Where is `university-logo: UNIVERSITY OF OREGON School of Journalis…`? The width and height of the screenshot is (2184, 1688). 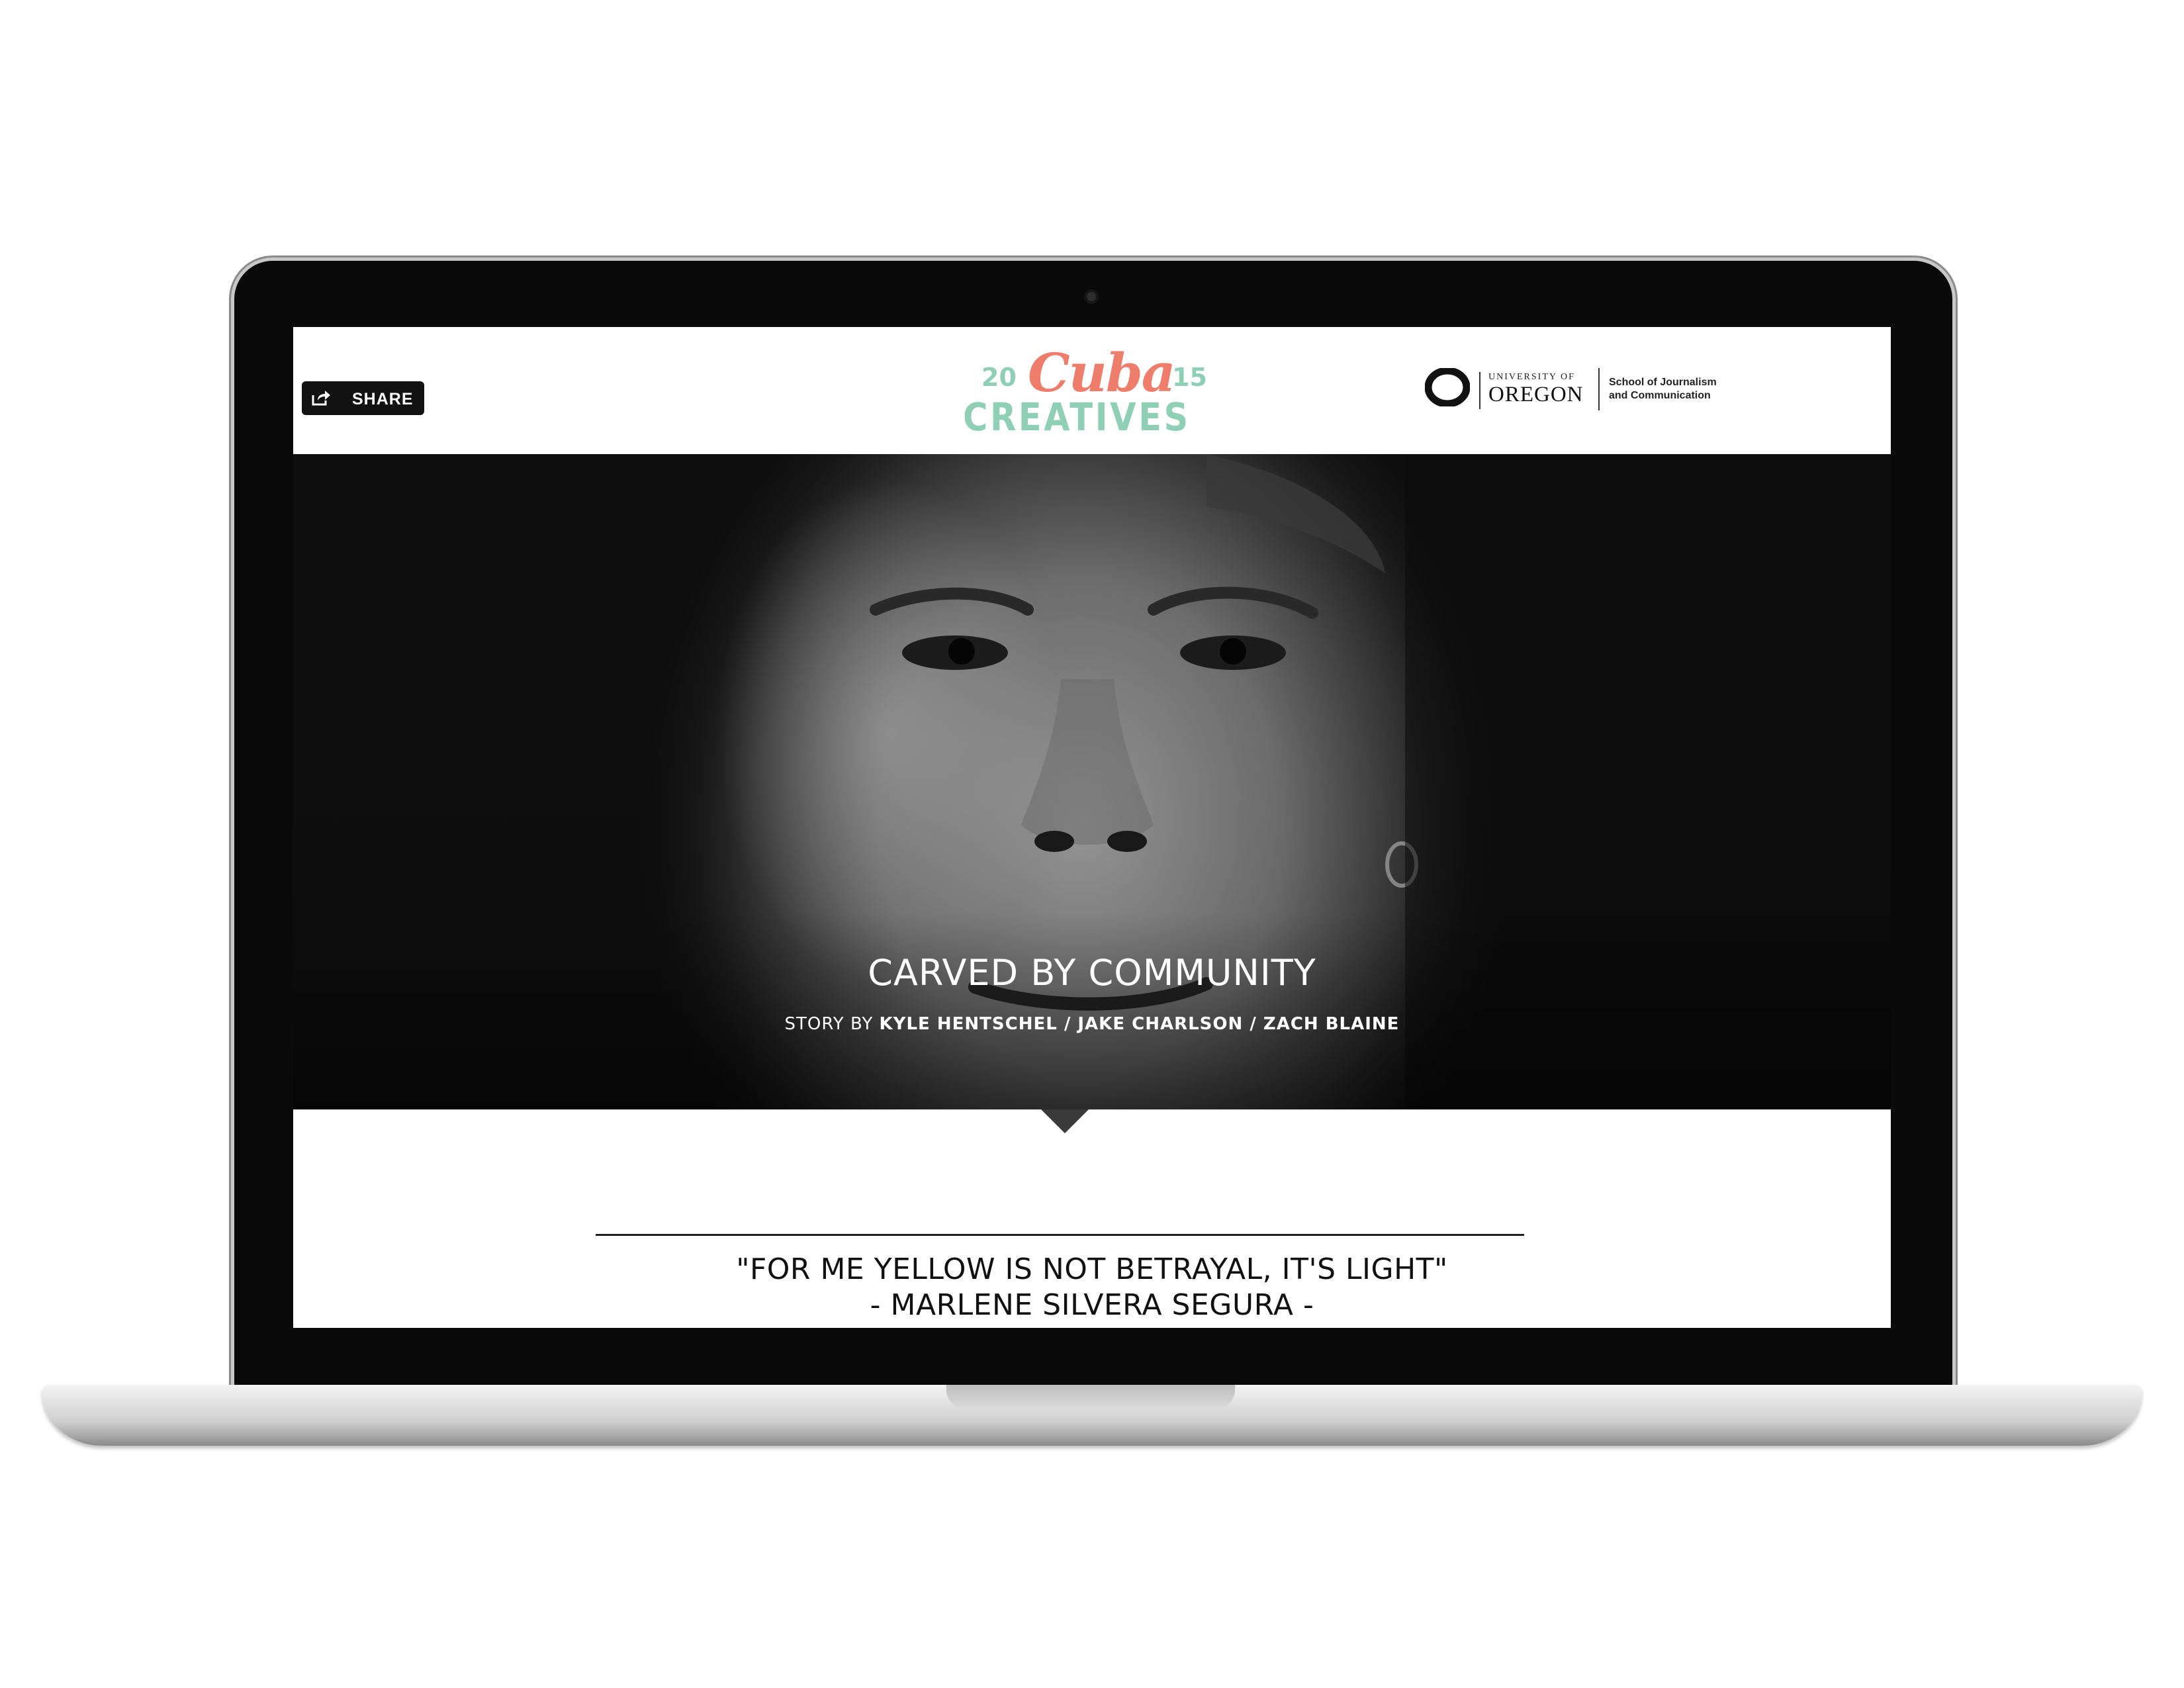
university-logo: UNIVERSITY OF OREGON School of Journalis… is located at coordinates (1577, 393).